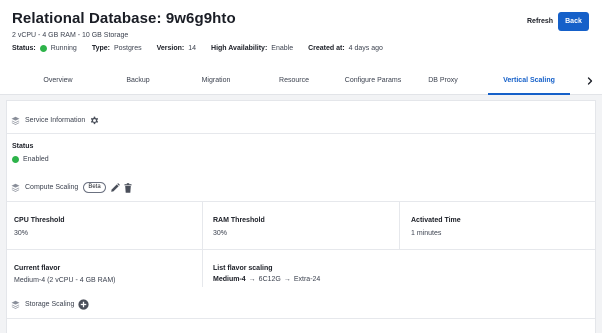  I want to click on tab-overview: Overview, so click(58, 81).